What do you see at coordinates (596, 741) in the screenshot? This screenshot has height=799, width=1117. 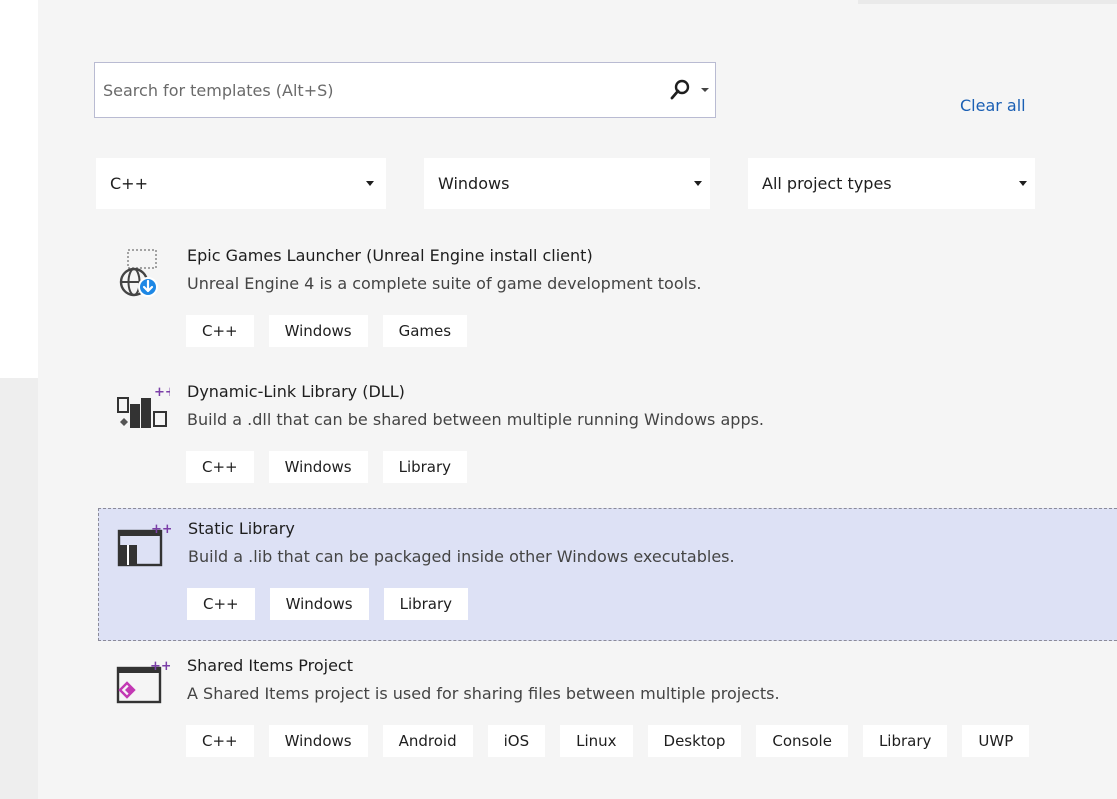 I see `tag: Linux` at bounding box center [596, 741].